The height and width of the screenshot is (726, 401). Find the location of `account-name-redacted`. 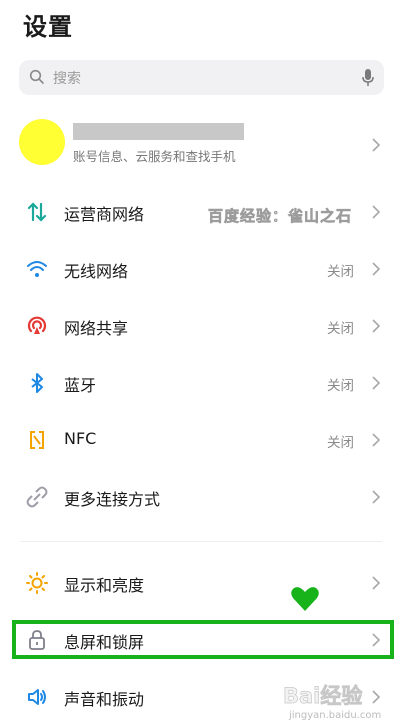

account-name-redacted is located at coordinates (158, 131).